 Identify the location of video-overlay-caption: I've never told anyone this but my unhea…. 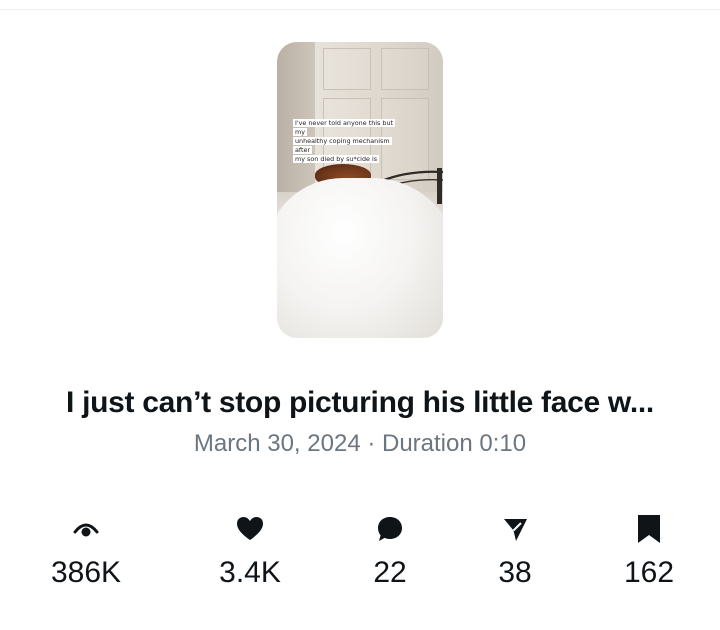
(349, 141).